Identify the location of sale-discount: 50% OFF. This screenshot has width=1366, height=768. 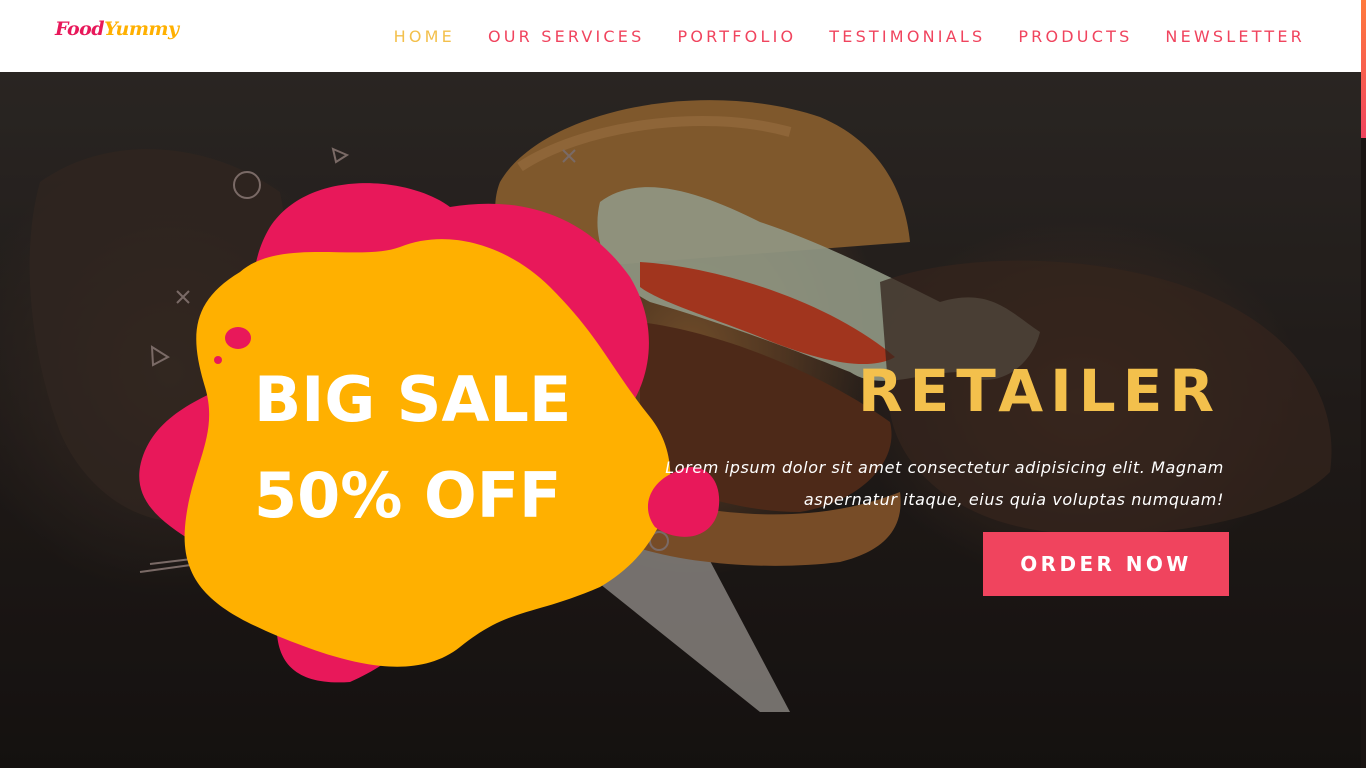
(408, 495).